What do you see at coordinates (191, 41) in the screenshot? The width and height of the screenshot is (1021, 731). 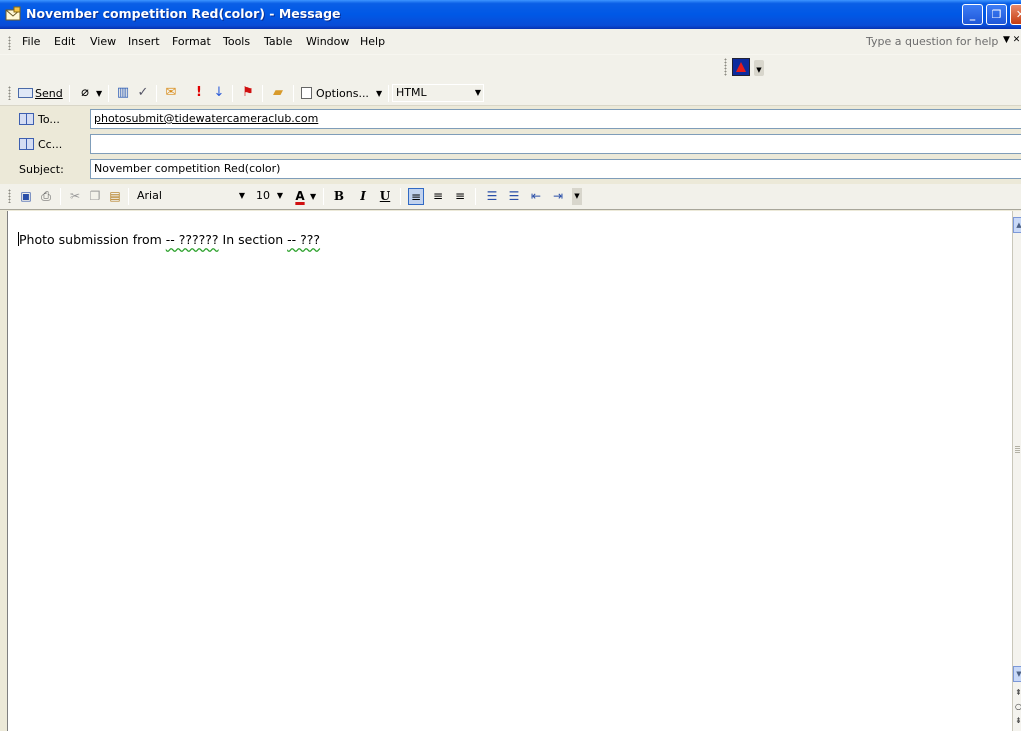 I see `menu-format: Format` at bounding box center [191, 41].